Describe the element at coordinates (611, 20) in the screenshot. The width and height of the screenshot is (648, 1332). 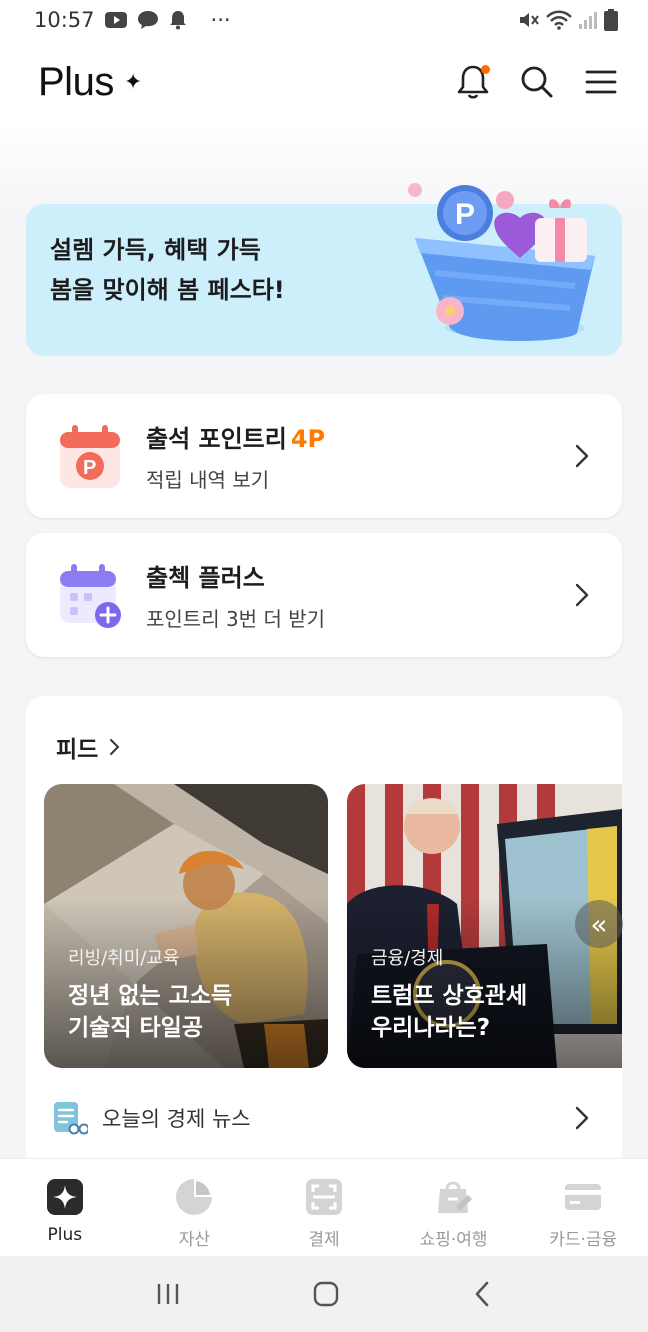
I see `battery-icon` at that location.